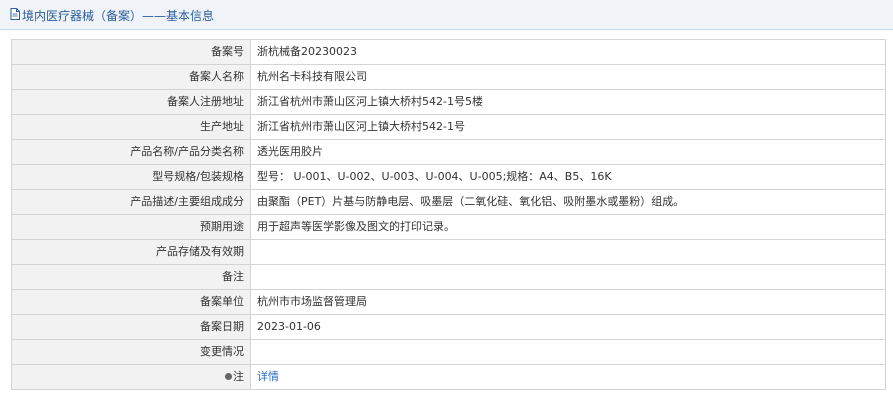 This screenshot has height=408, width=893. What do you see at coordinates (131, 302) in the screenshot?
I see `field-label: 备案单位` at bounding box center [131, 302].